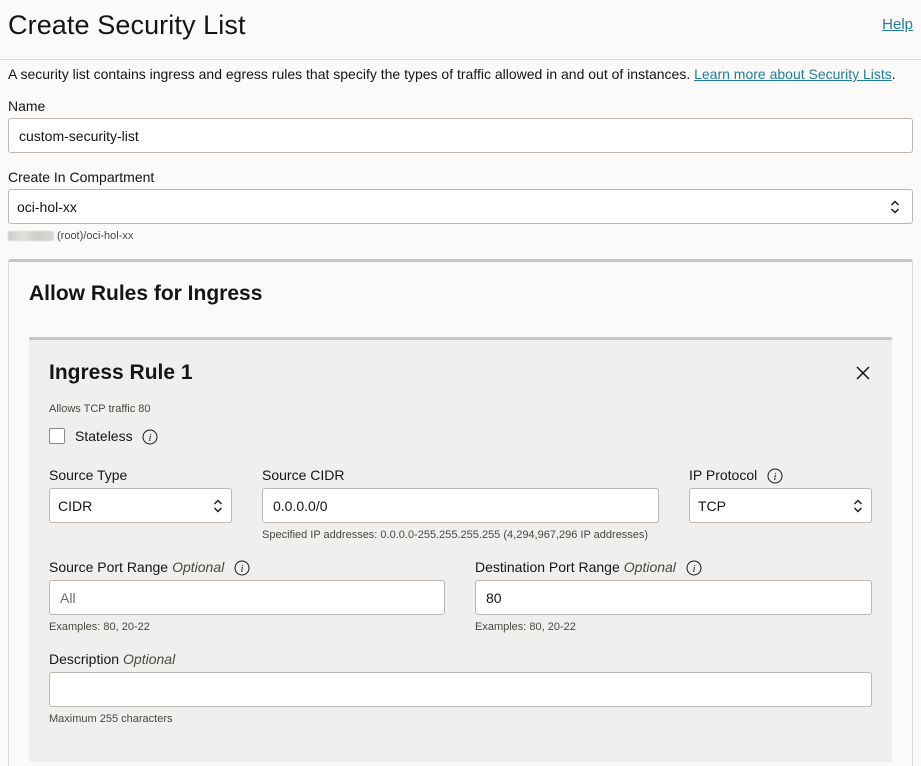 This screenshot has height=766, width=921. What do you see at coordinates (100, 409) in the screenshot?
I see `rule-description-hint: Allows TCP traffic 80` at bounding box center [100, 409].